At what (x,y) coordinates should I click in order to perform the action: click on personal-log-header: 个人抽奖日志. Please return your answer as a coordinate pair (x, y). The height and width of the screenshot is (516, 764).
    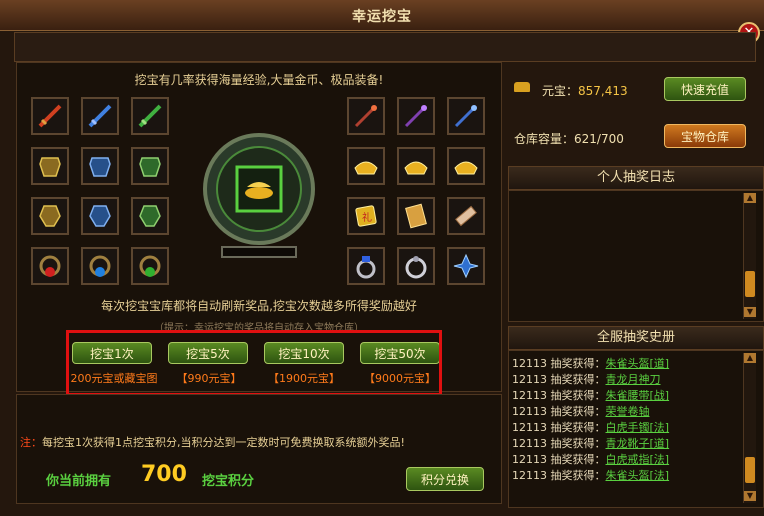
    Looking at the image, I should click on (636, 178).